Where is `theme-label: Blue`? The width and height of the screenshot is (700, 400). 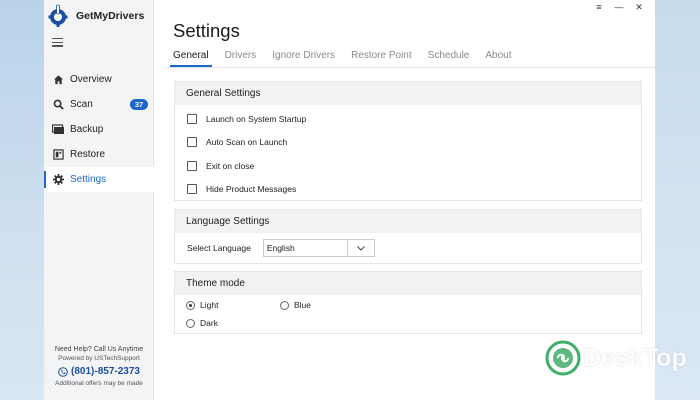
theme-label: Blue is located at coordinates (303, 305).